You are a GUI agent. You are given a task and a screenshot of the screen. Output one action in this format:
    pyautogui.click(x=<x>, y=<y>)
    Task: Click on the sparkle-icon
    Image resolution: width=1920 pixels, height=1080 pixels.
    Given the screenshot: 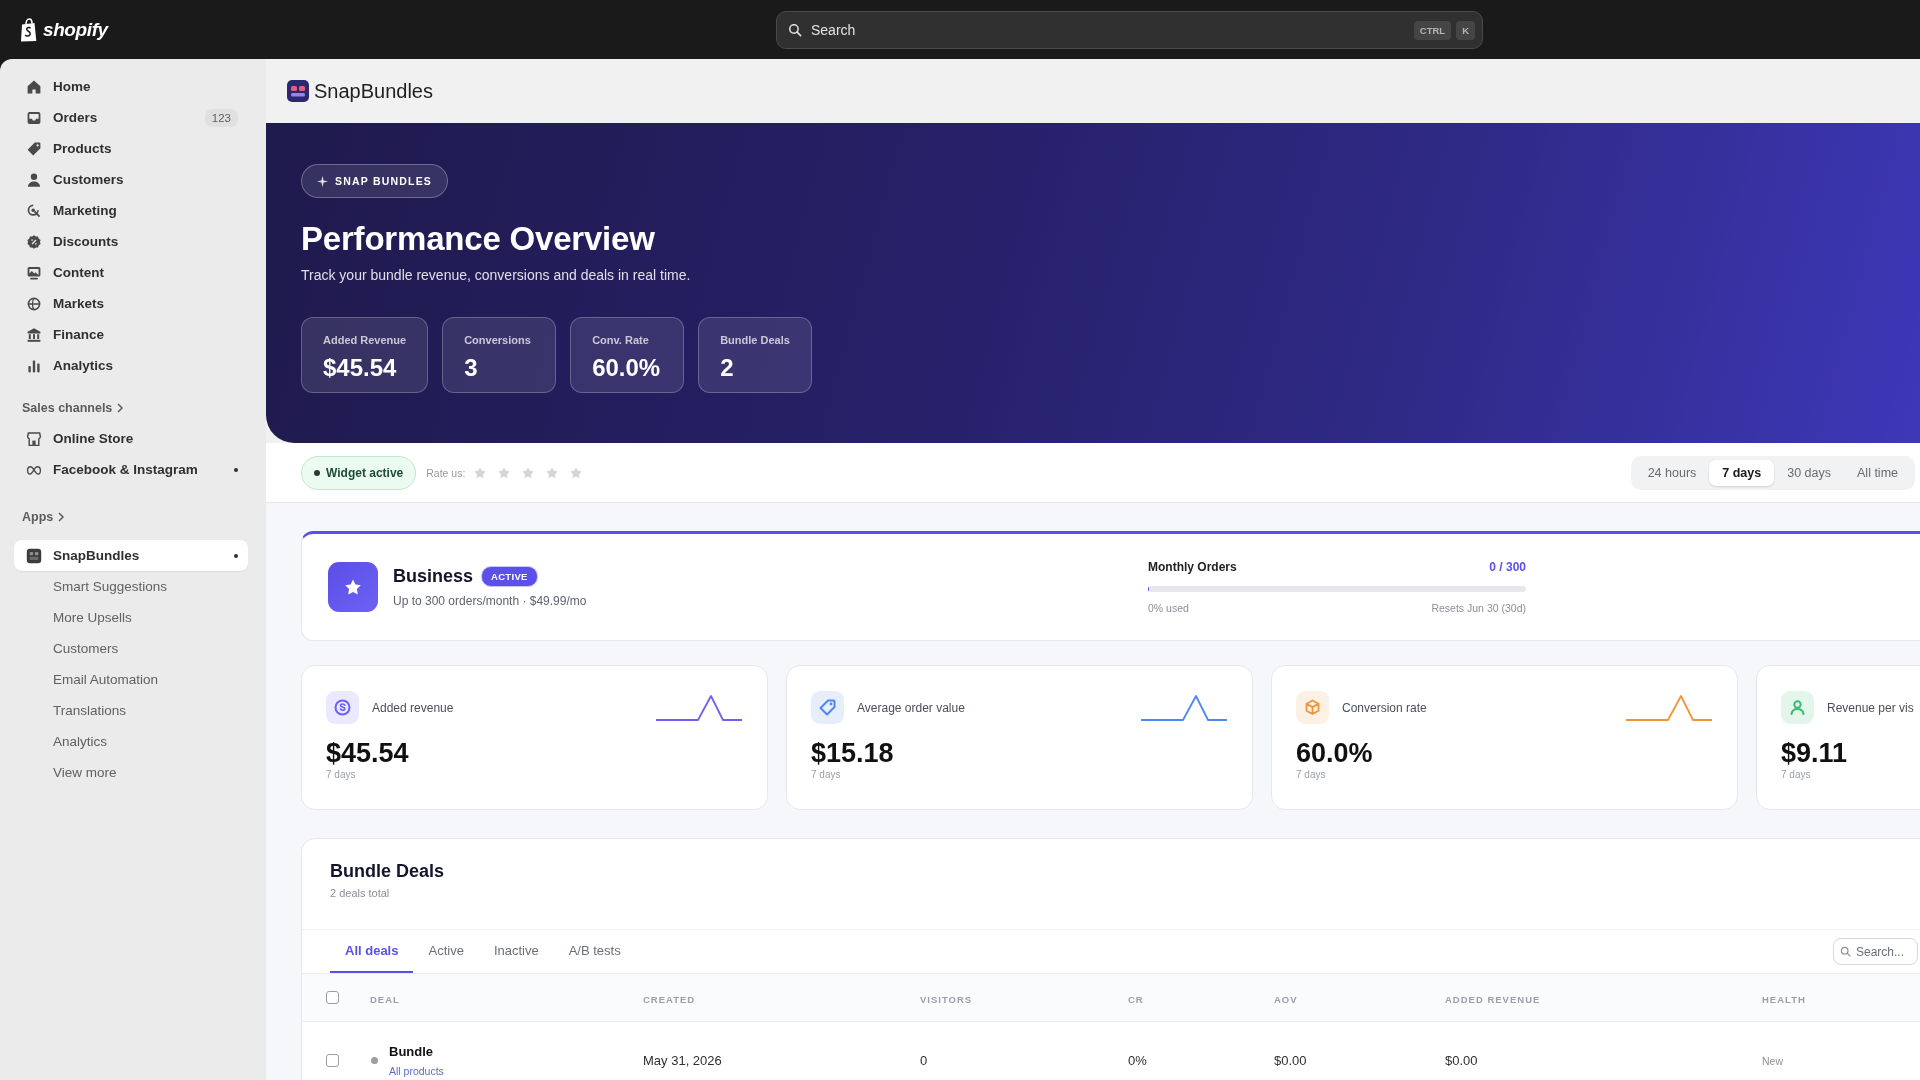 What is the action you would take?
    pyautogui.click(x=322, y=181)
    